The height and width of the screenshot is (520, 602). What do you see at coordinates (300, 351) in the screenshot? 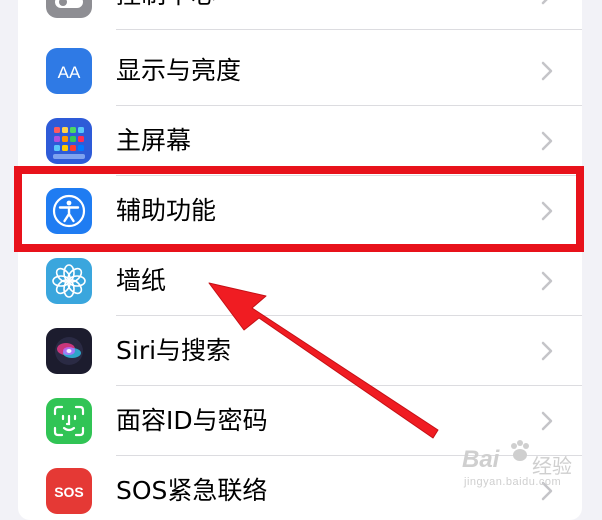
I see `settings-row-siri-search: Siri与搜索` at bounding box center [300, 351].